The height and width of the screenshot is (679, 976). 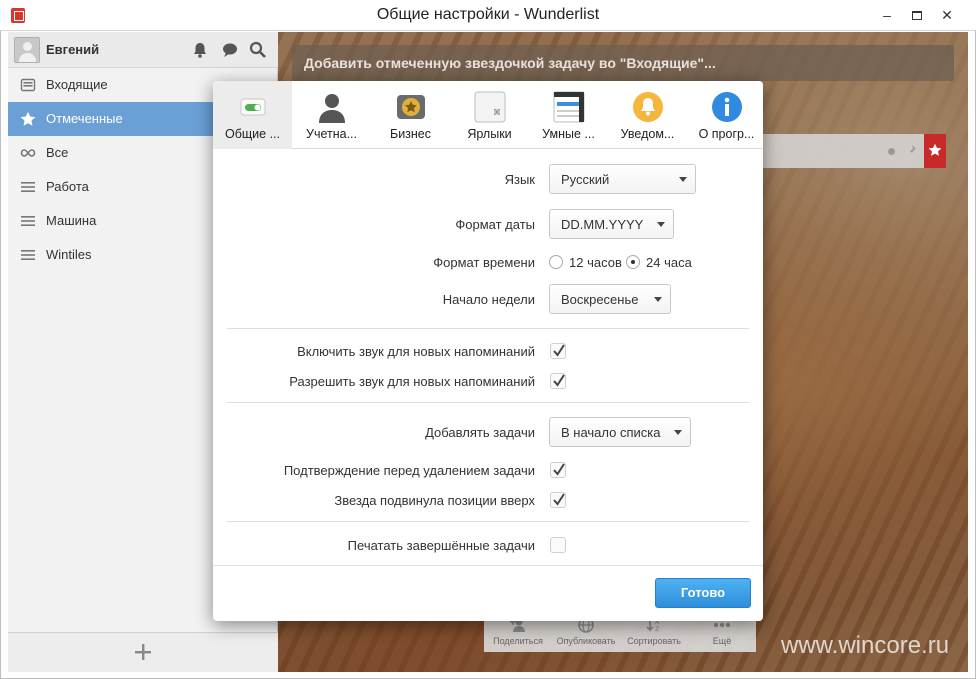 What do you see at coordinates (412, 381) in the screenshot?
I see `allow-sound-reminders-label: Разрешить звук для новых напоминаний` at bounding box center [412, 381].